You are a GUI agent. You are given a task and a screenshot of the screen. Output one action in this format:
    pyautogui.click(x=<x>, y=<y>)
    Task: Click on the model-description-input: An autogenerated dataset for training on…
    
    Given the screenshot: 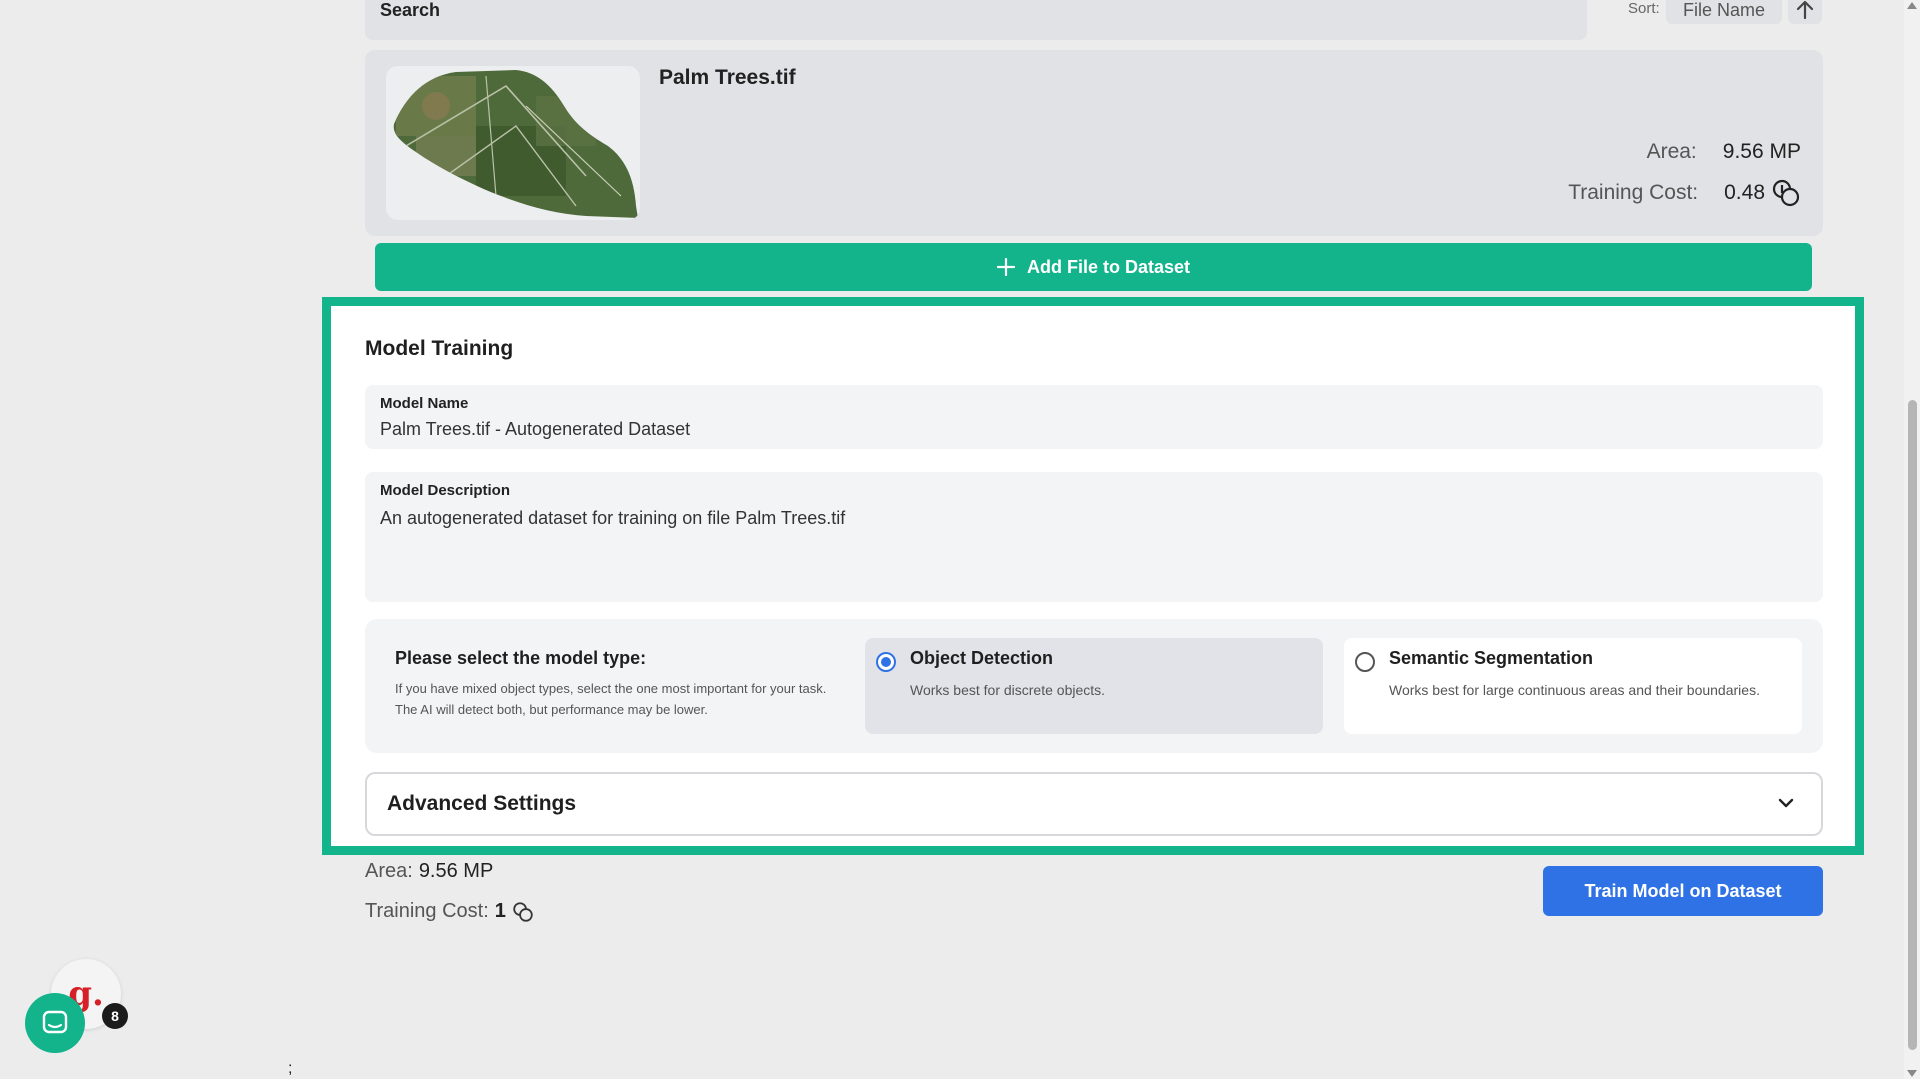 What is the action you would take?
    pyautogui.click(x=612, y=518)
    